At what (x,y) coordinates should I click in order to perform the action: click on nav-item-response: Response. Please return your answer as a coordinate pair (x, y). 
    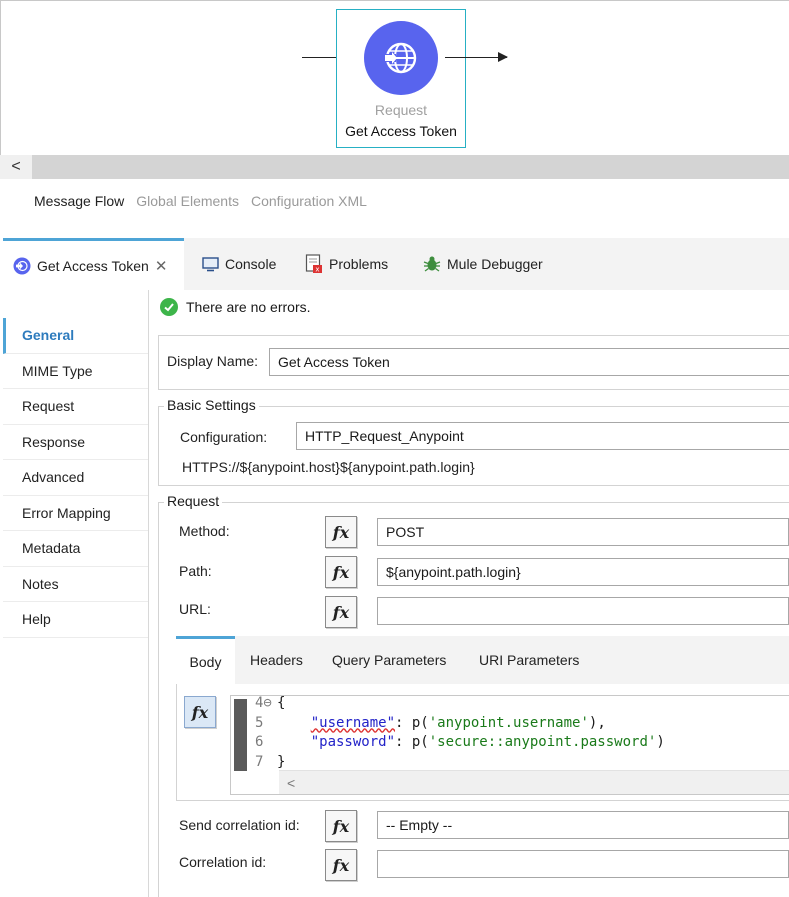
    Looking at the image, I should click on (75, 442).